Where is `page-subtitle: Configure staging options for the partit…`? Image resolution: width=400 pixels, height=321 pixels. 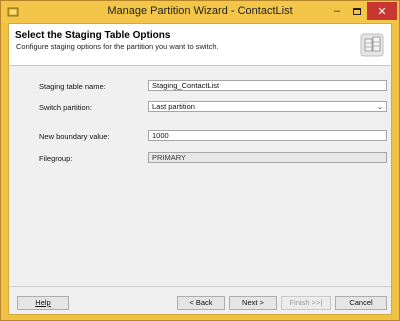 page-subtitle: Configure staging options for the partit… is located at coordinates (117, 46).